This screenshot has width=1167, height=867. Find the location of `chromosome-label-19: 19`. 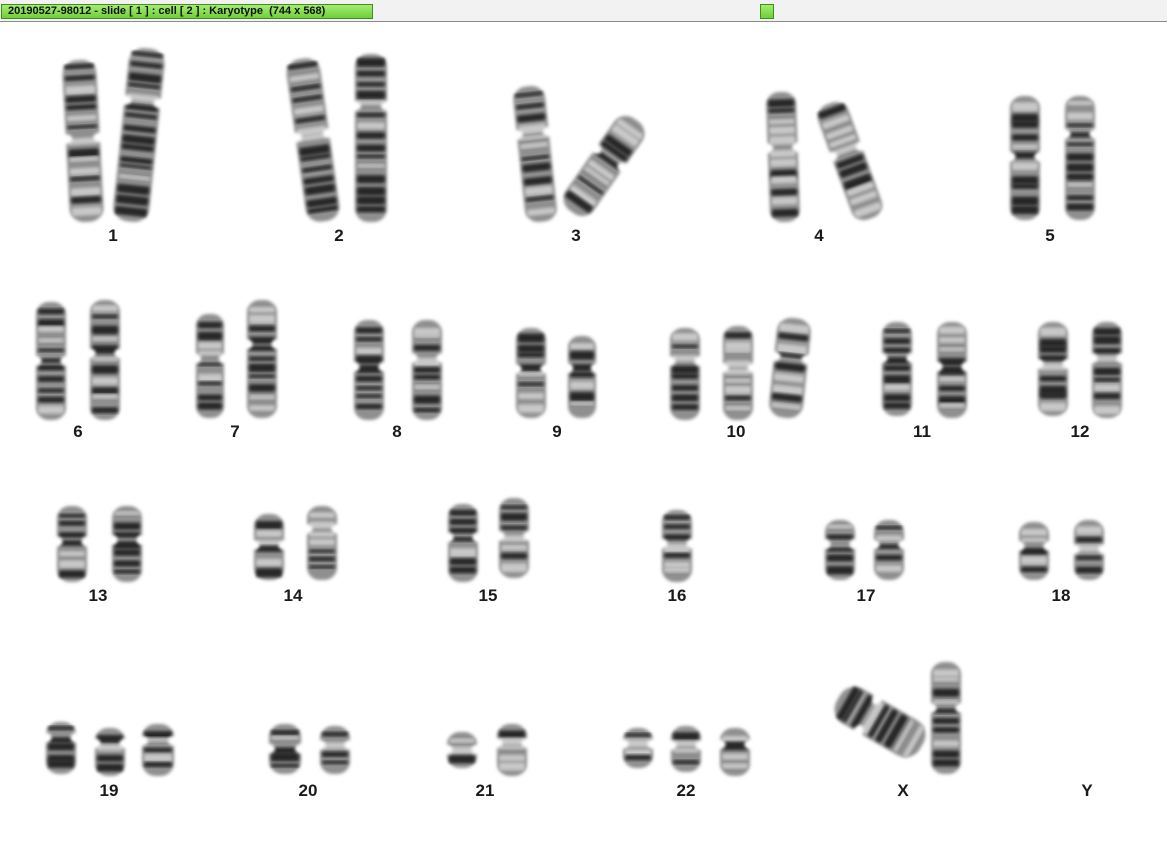

chromosome-label-19: 19 is located at coordinates (109, 790).